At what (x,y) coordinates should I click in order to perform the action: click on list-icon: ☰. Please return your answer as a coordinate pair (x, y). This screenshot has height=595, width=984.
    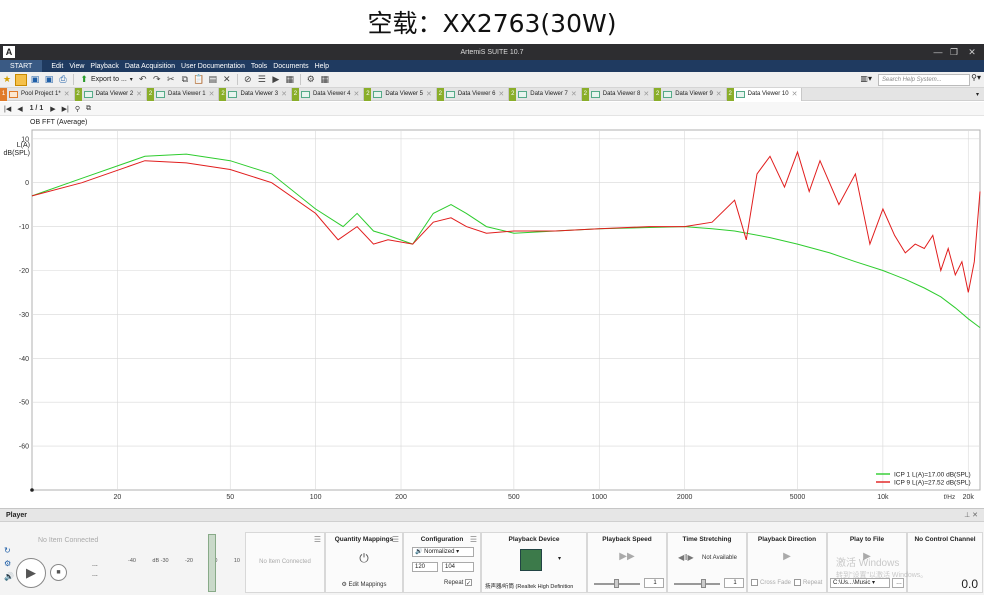
    Looking at the image, I should click on (262, 80).